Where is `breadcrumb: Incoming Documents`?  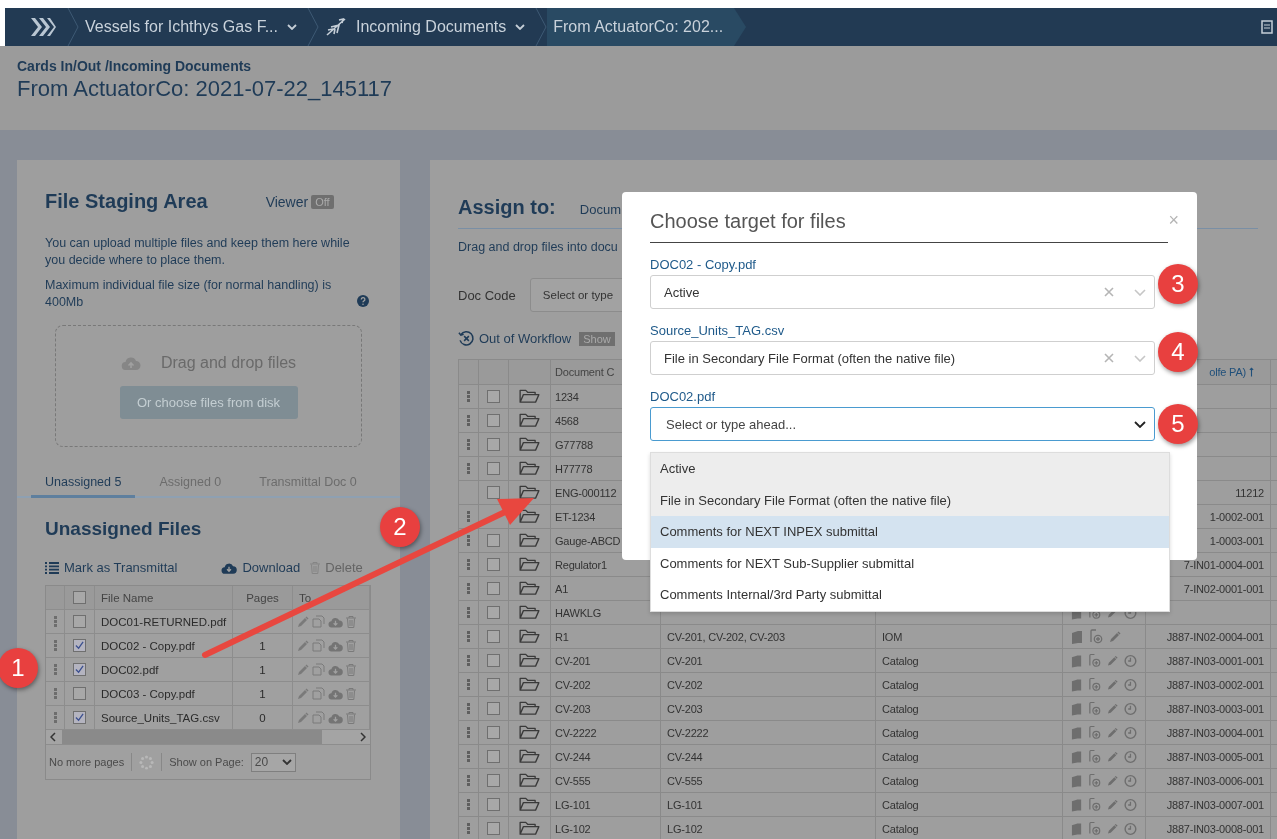
breadcrumb: Incoming Documents is located at coordinates (427, 27).